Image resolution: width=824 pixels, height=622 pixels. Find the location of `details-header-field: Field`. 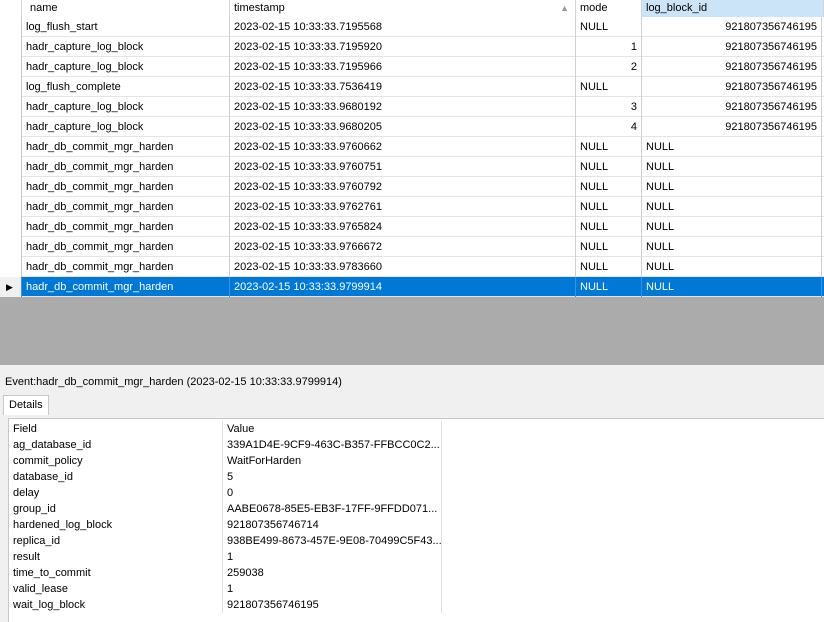

details-header-field: Field is located at coordinates (116, 429).